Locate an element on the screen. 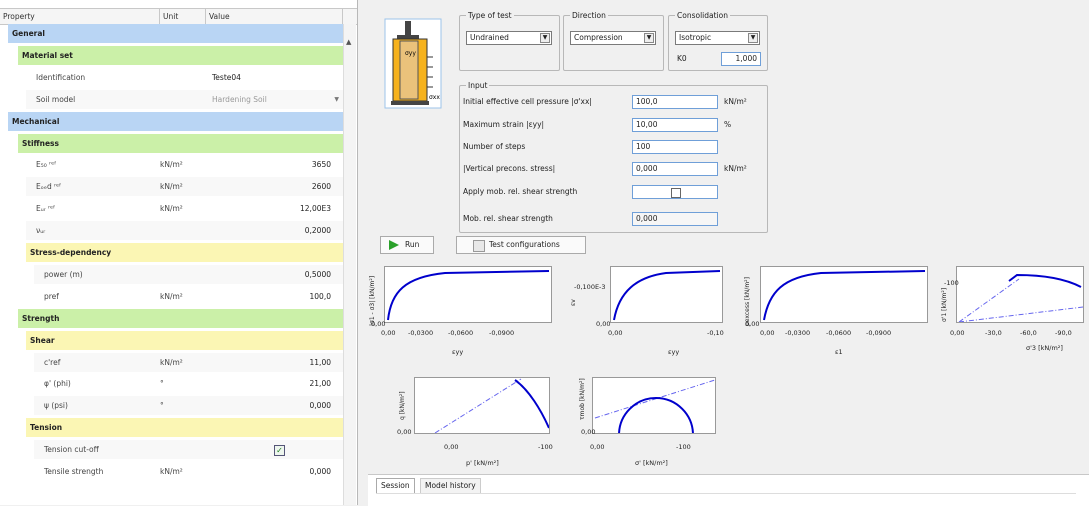 This screenshot has width=1089, height=506. p6-xtick-1: -100 is located at coordinates (683, 447).